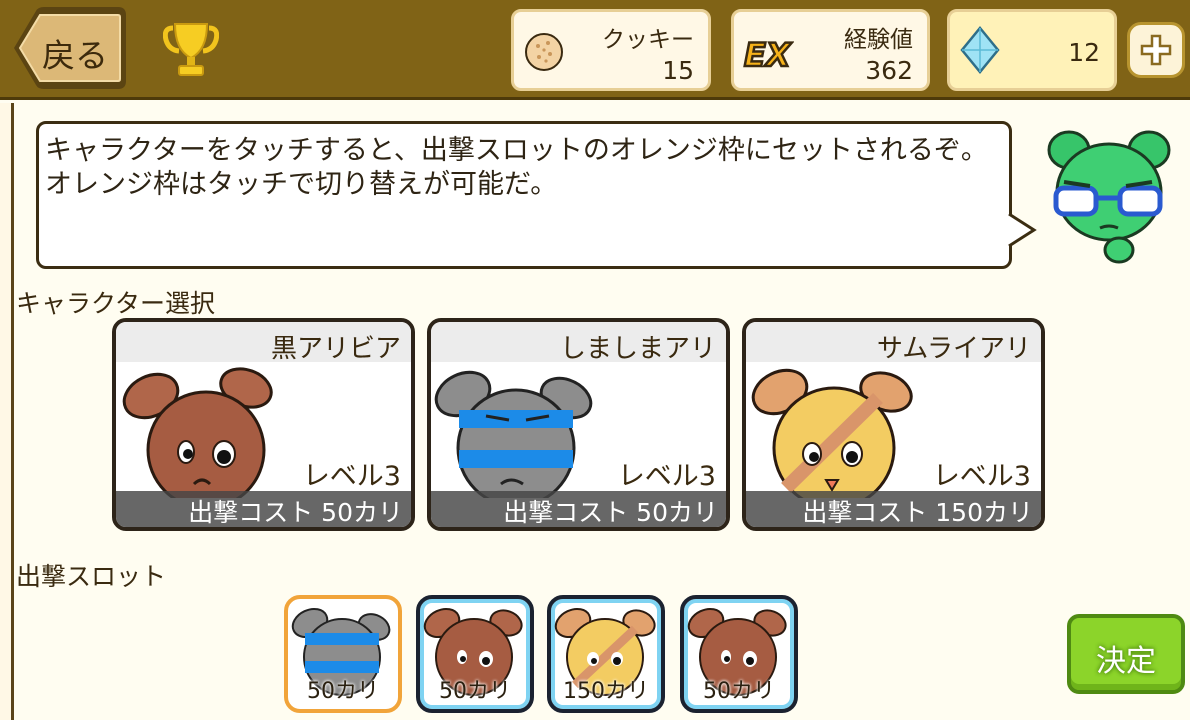 The width and height of the screenshot is (1190, 720). I want to click on trophy-icon, so click(191, 52).